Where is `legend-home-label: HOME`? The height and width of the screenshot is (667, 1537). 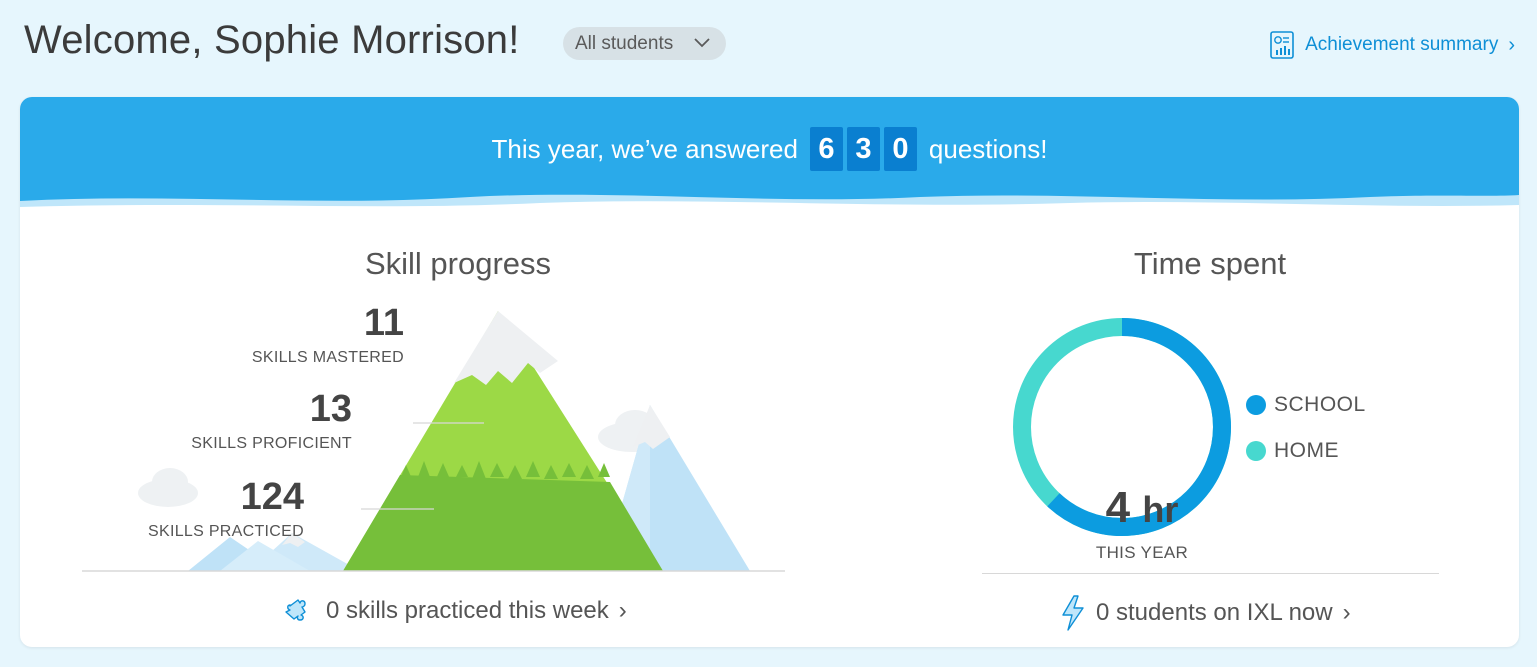 legend-home-label: HOME is located at coordinates (1306, 450).